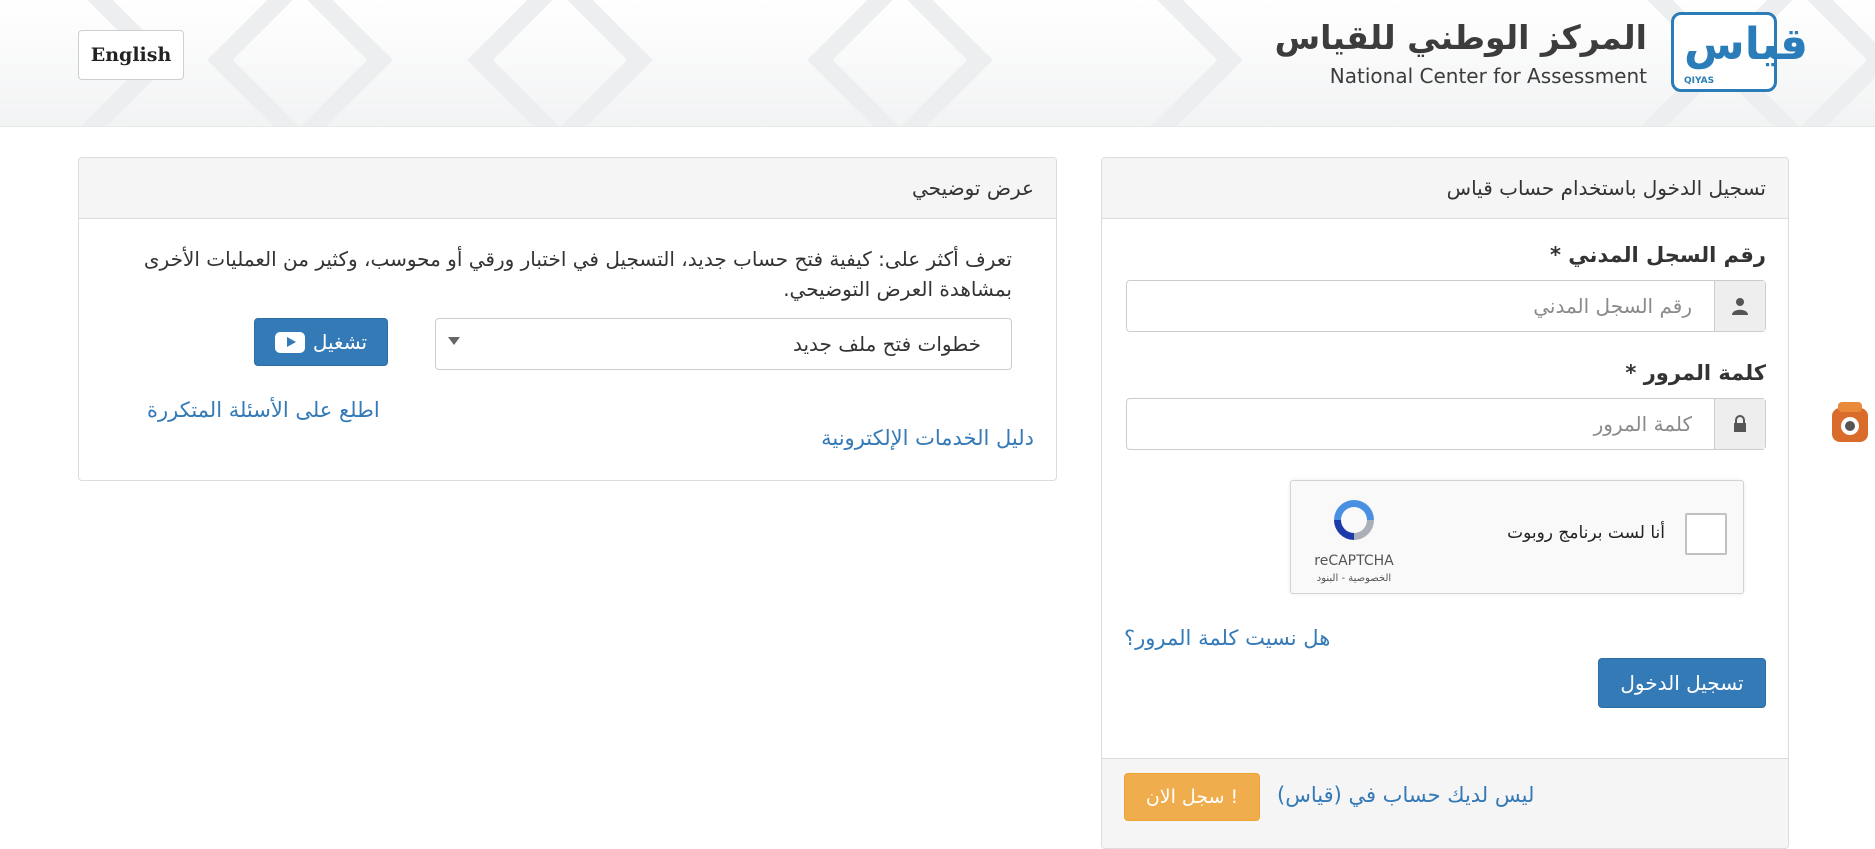 The image size is (1875, 849). Describe the element at coordinates (927, 438) in the screenshot. I see `e-services-guide-link: دليل الخدمات الإلكترونية` at that location.